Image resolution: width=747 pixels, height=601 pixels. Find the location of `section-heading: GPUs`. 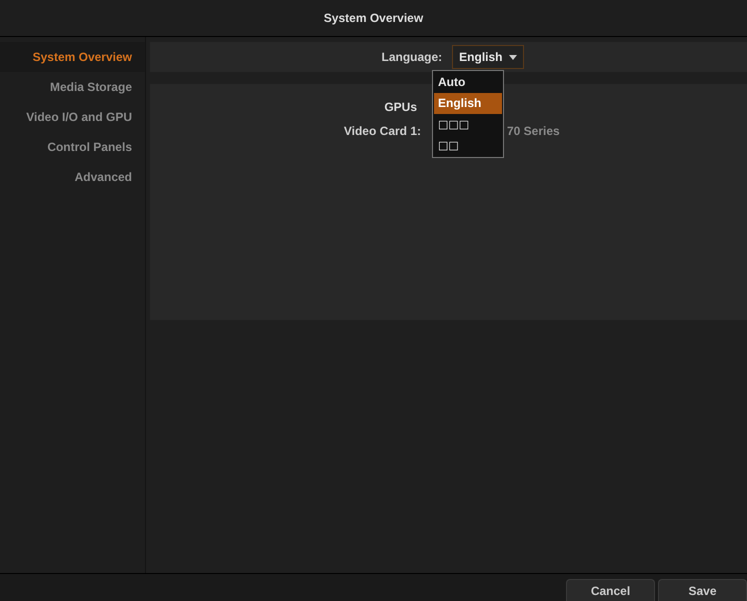

section-heading: GPUs is located at coordinates (400, 107).